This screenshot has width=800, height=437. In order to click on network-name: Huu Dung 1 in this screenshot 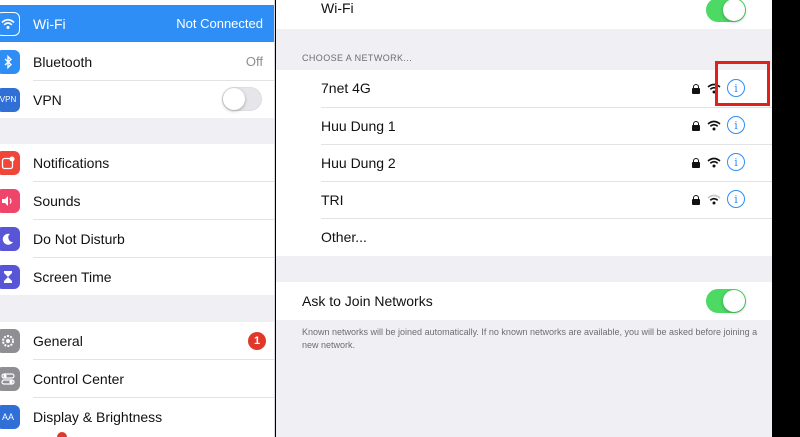, I will do `click(358, 126)`.